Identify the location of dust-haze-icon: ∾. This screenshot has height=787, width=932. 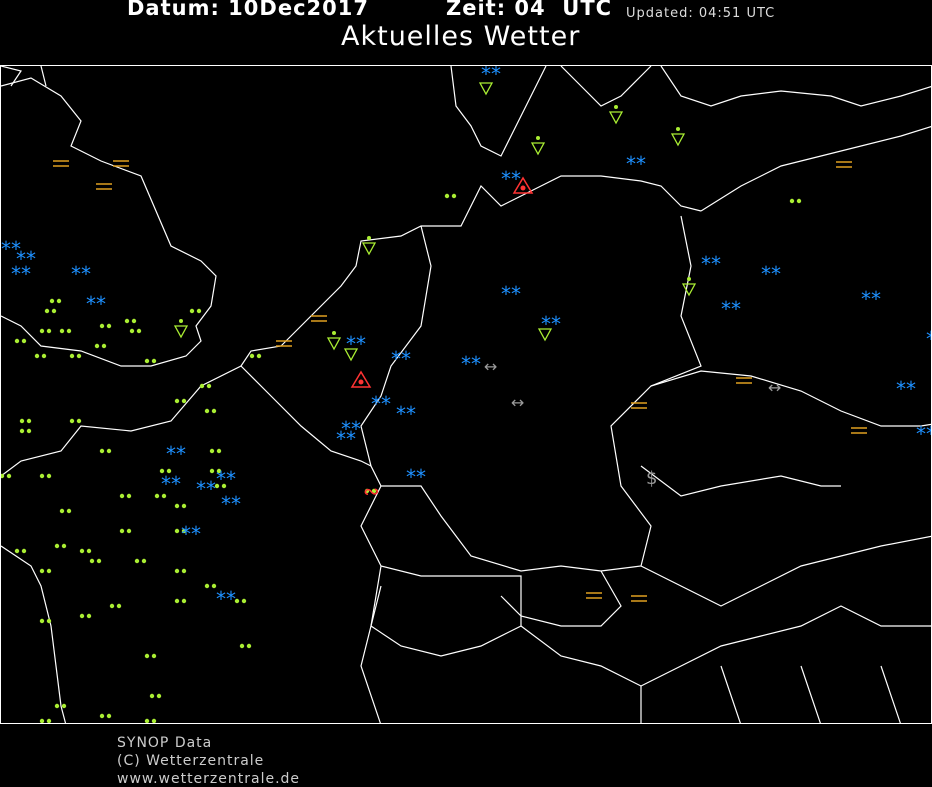
(371, 491).